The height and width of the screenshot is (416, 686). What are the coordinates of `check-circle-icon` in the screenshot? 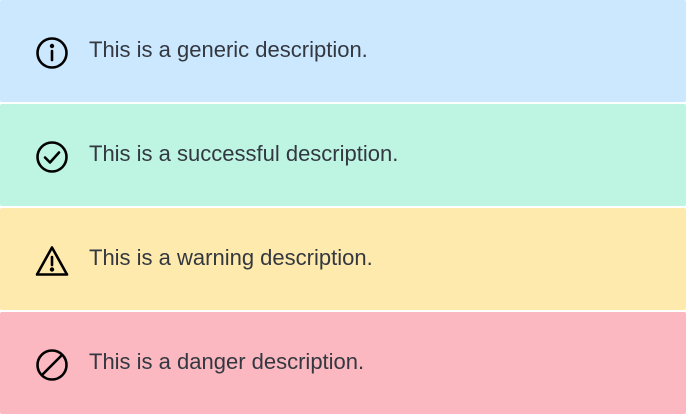 It's located at (52, 157).